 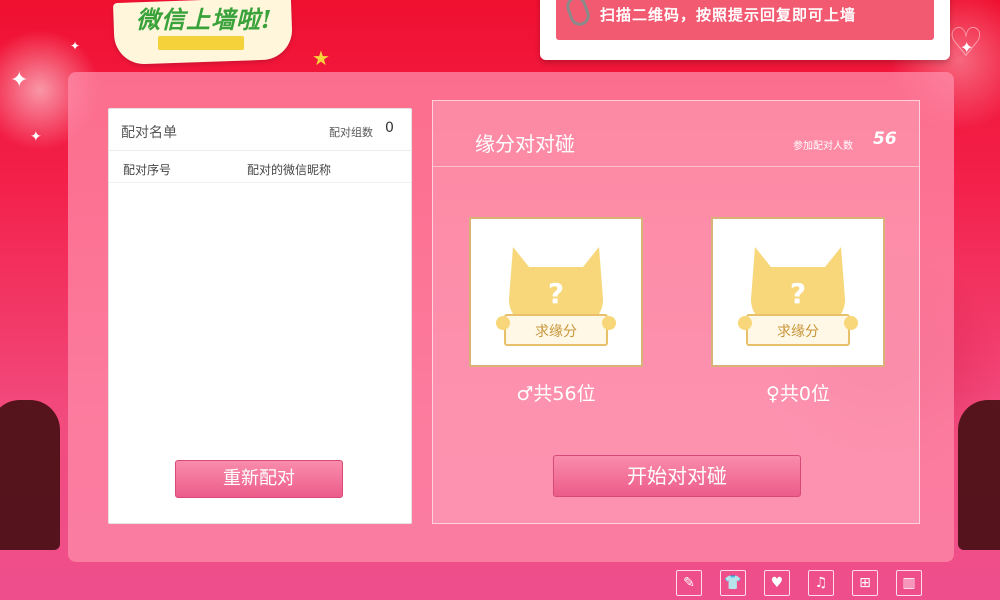 I want to click on hearts-icon: ♥, so click(x=777, y=583).